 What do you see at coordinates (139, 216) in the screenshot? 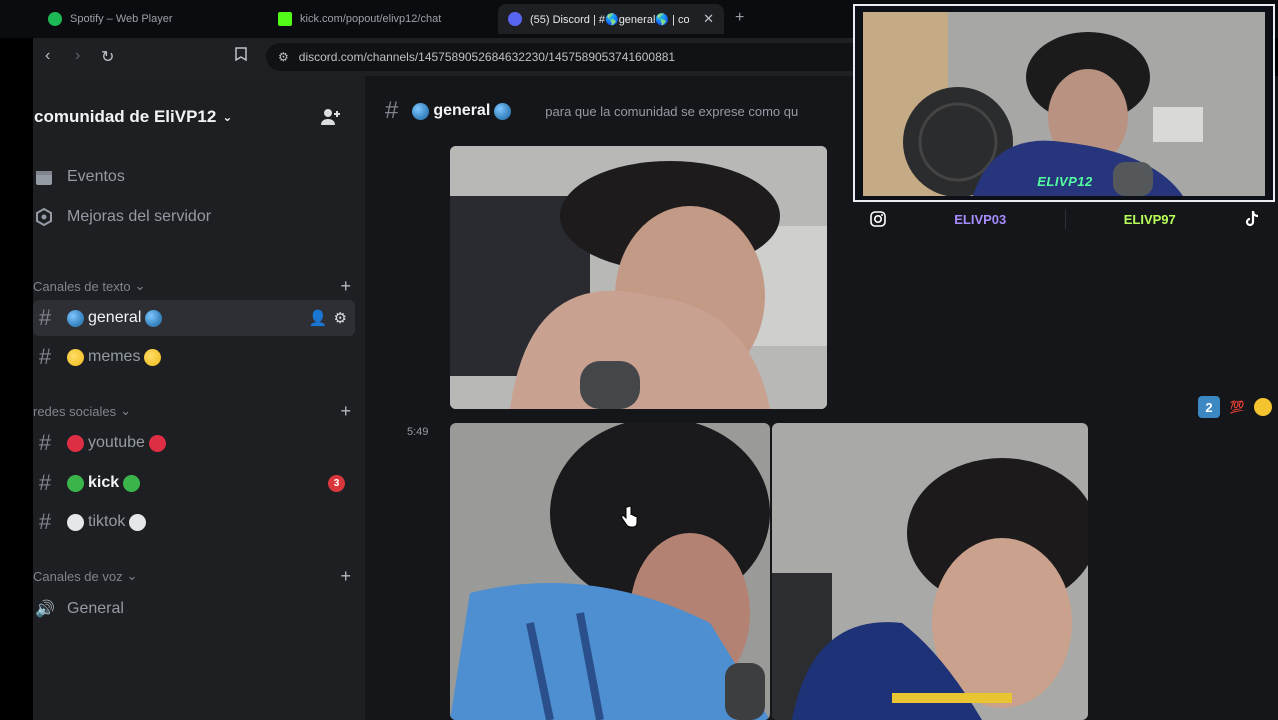
I see `sidebar-item-label: Mejoras del servidor` at bounding box center [139, 216].